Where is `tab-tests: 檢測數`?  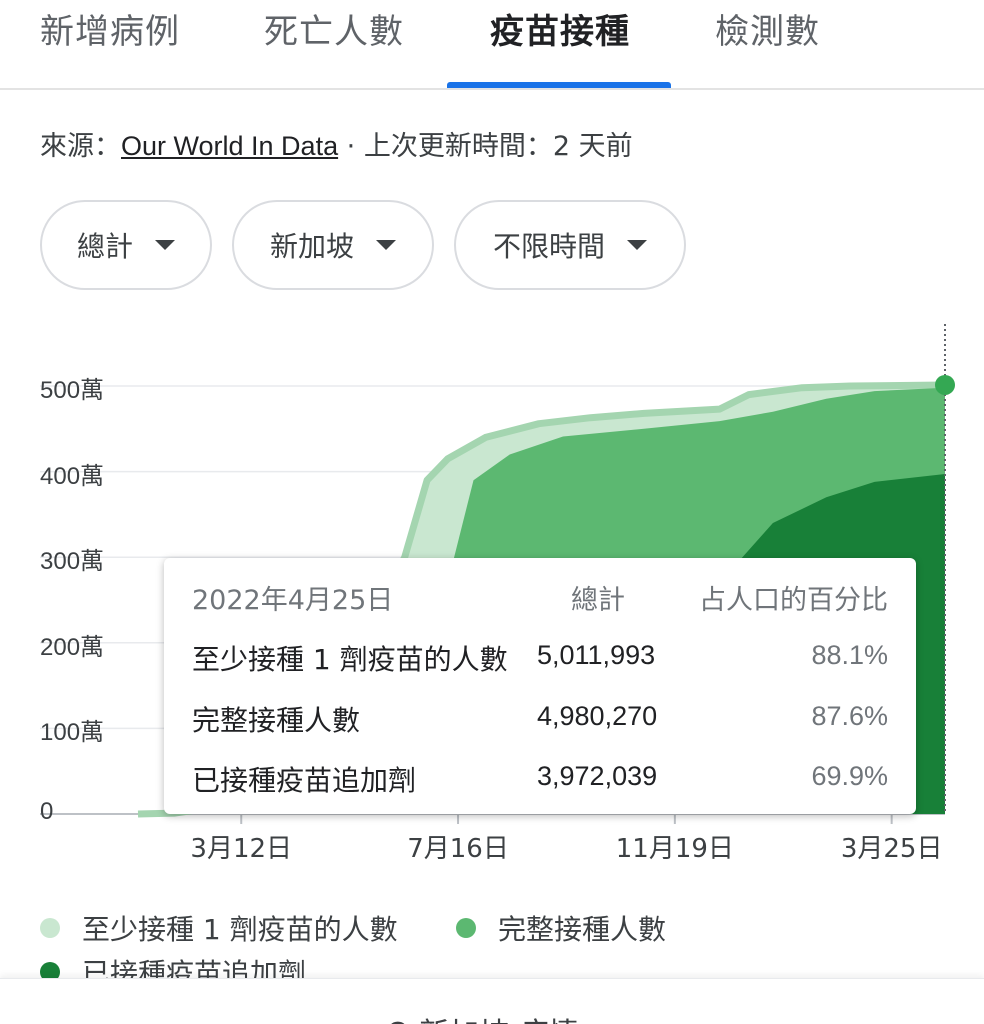
tab-tests: 檢測數 is located at coordinates (767, 28).